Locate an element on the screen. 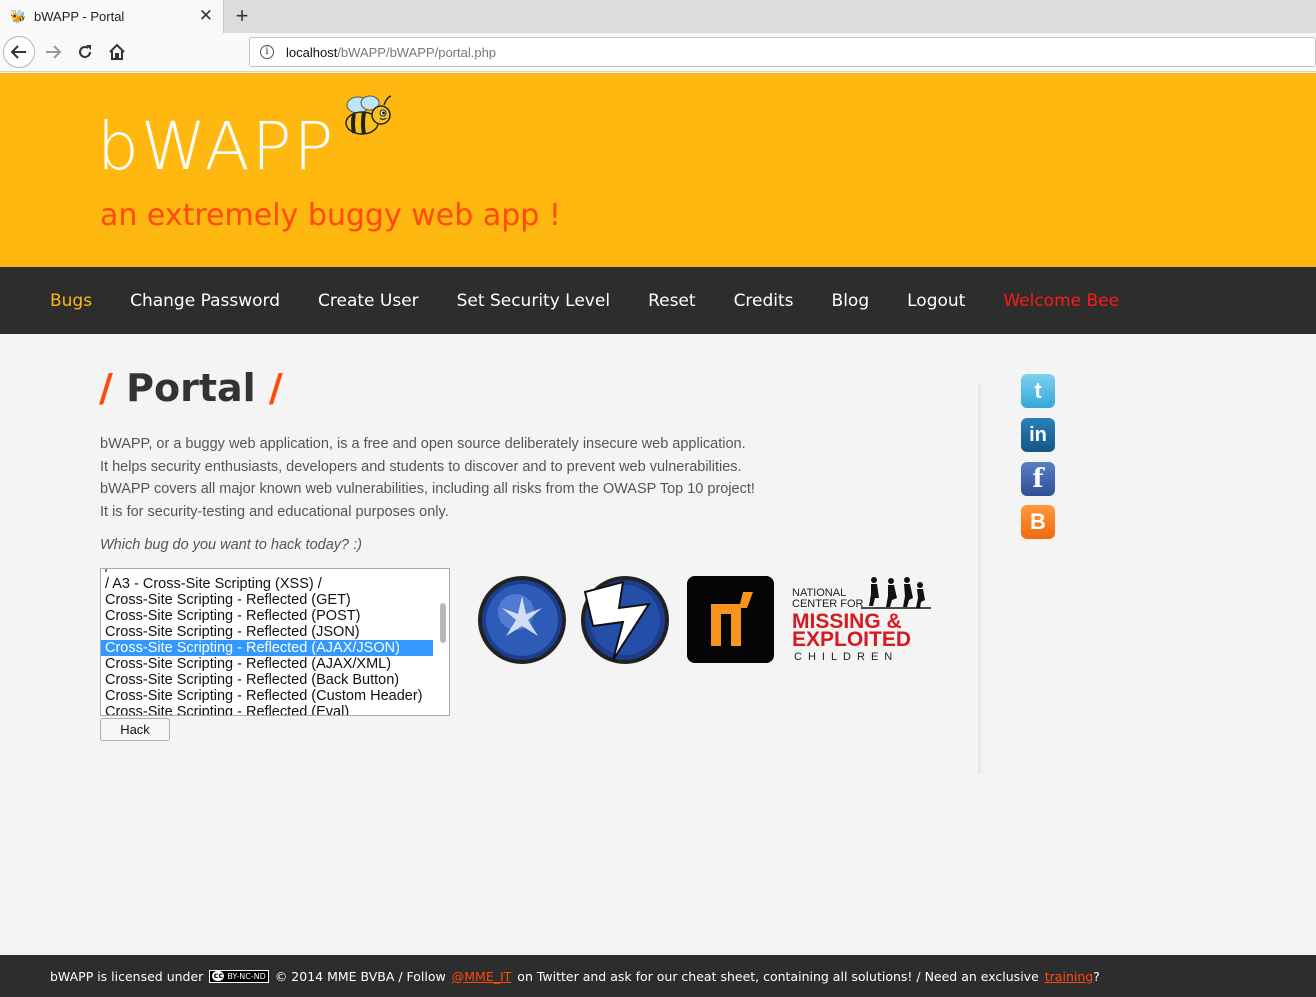  title-slash-right: / is located at coordinates (275, 388).